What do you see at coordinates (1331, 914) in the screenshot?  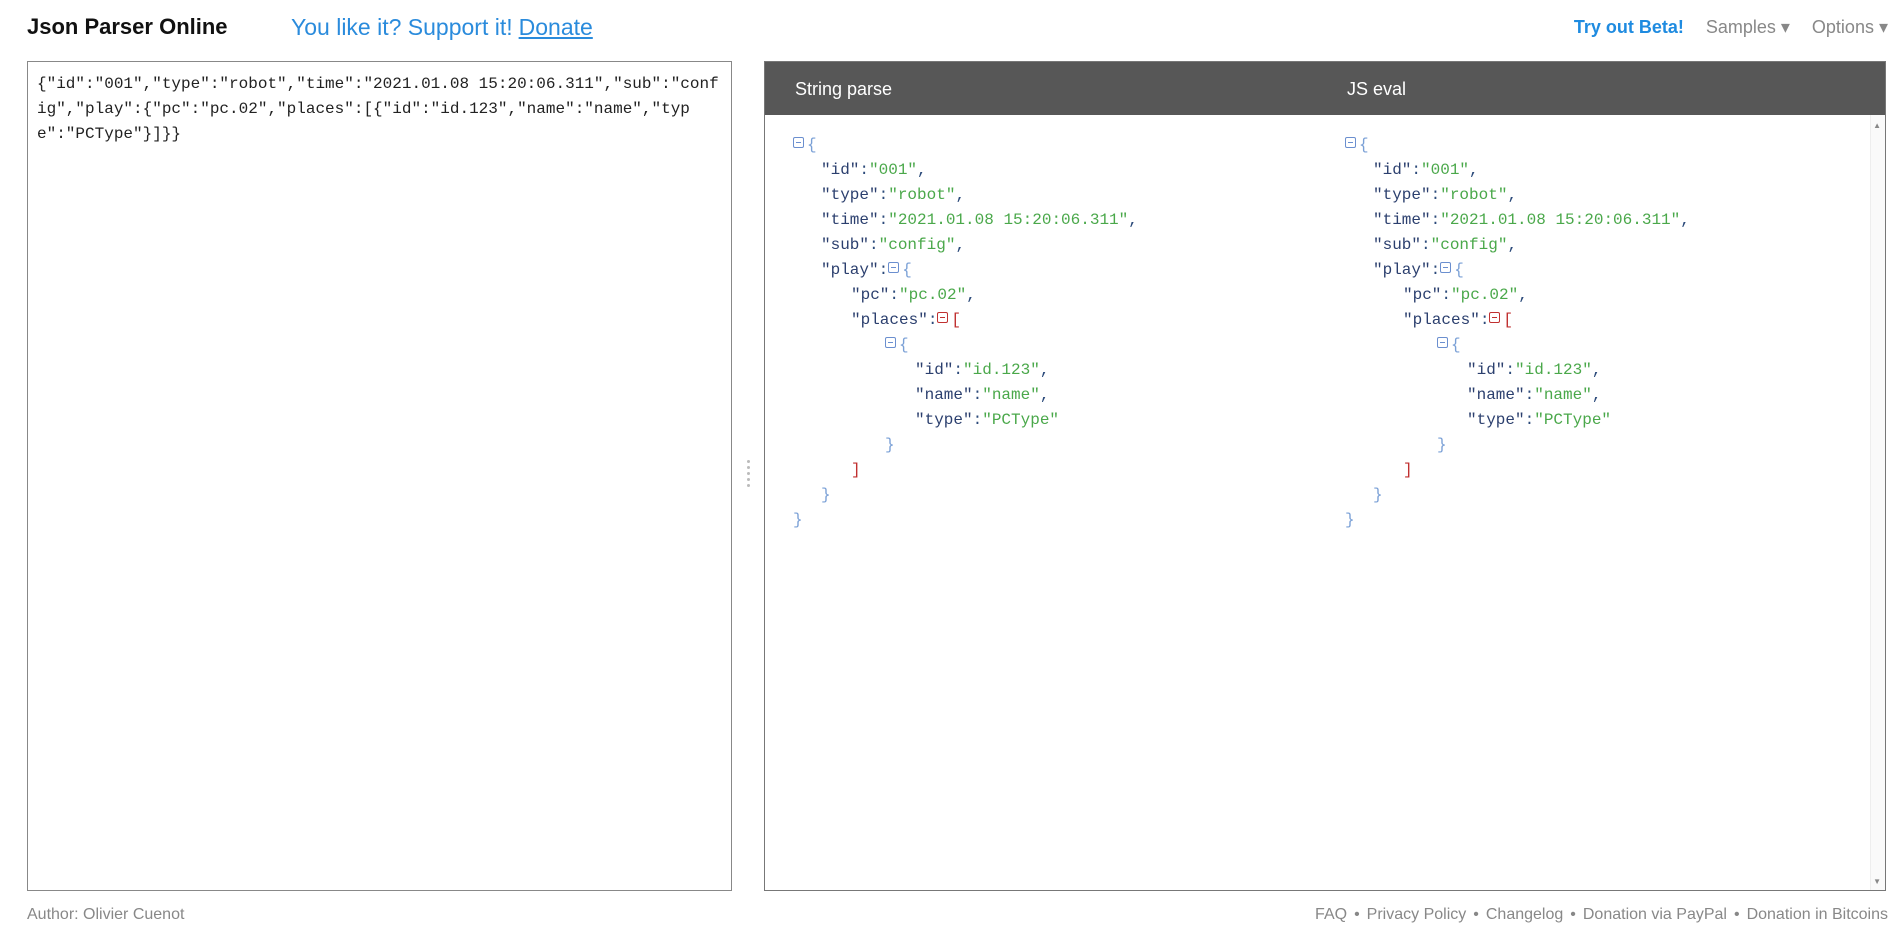 I see `faq-link: FAQ` at bounding box center [1331, 914].